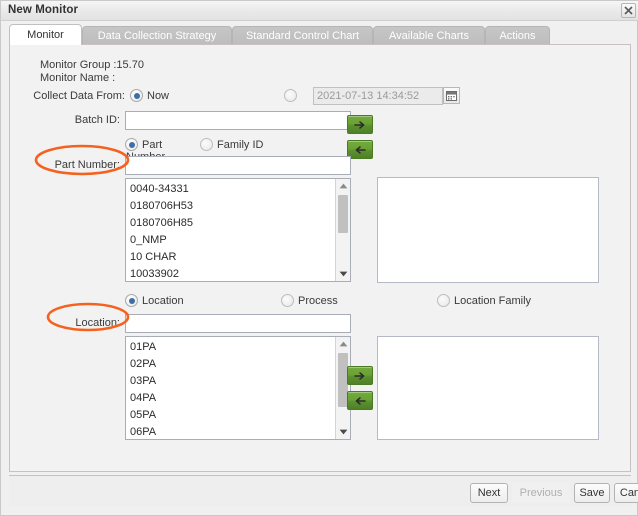 The image size is (638, 516). I want to click on window-title: New Monitor, so click(43, 10).